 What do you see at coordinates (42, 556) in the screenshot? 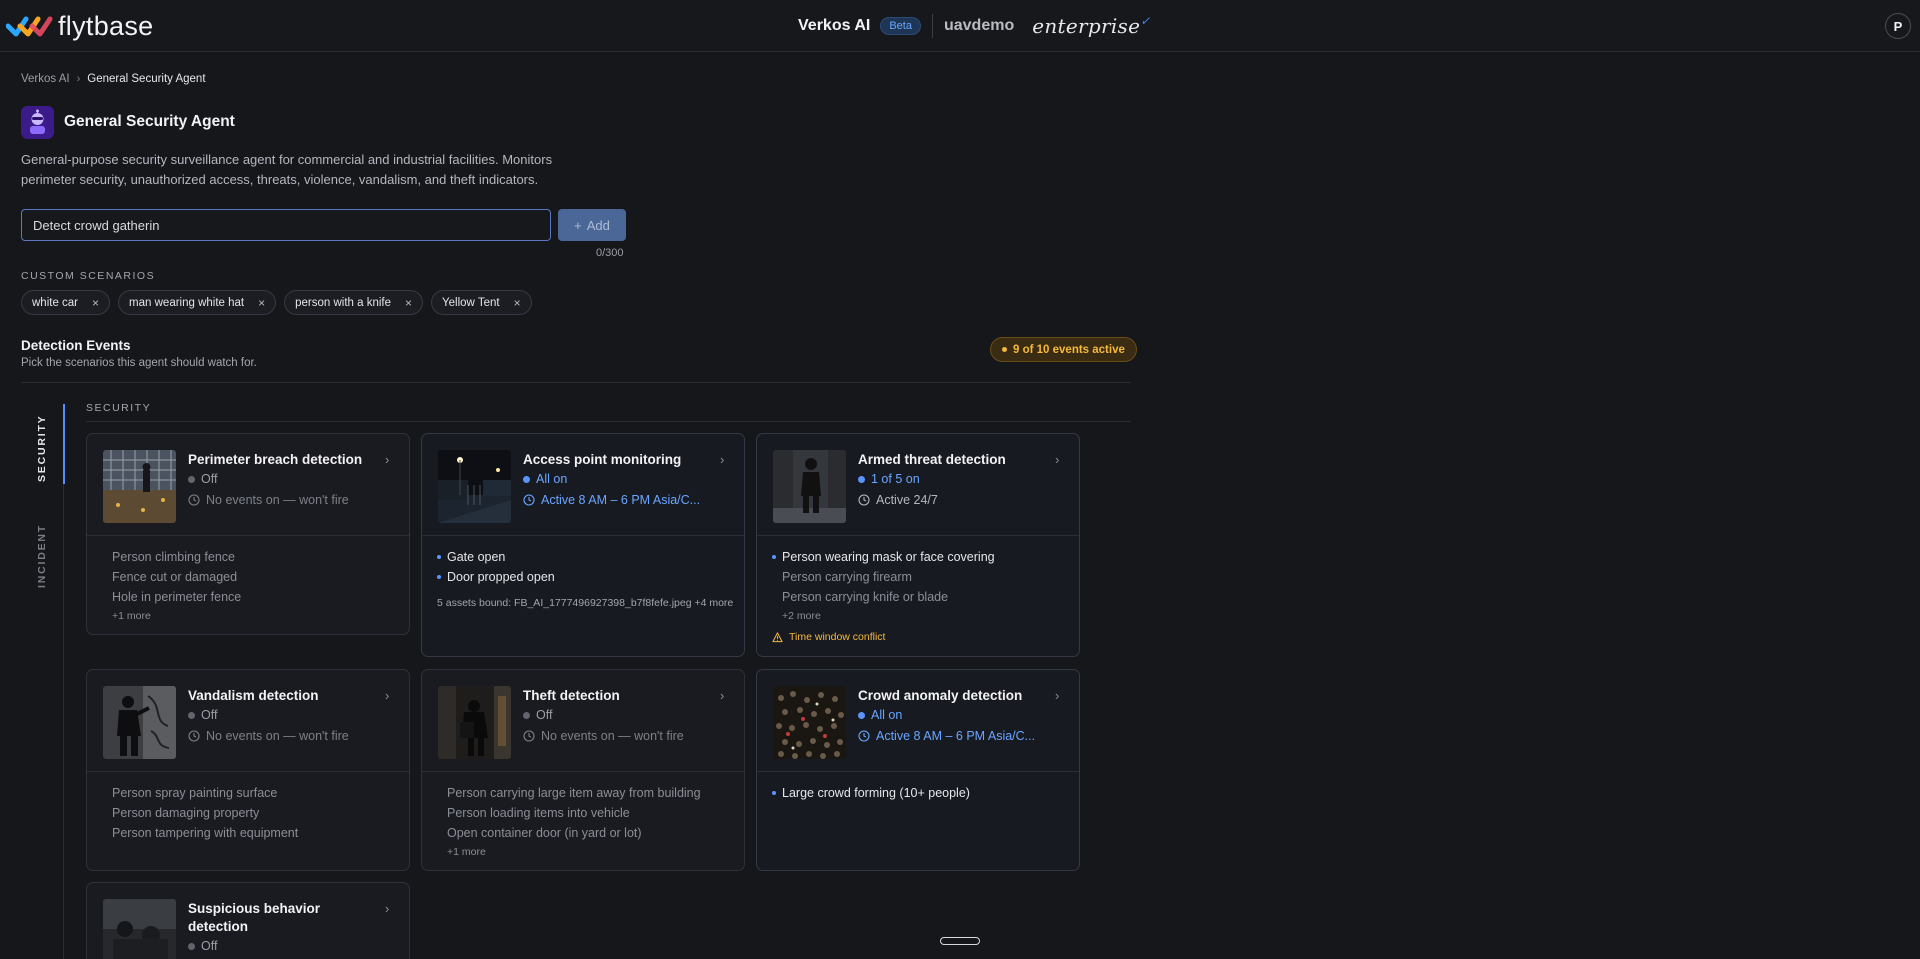
I see `tab-incident: INCIDENT` at bounding box center [42, 556].